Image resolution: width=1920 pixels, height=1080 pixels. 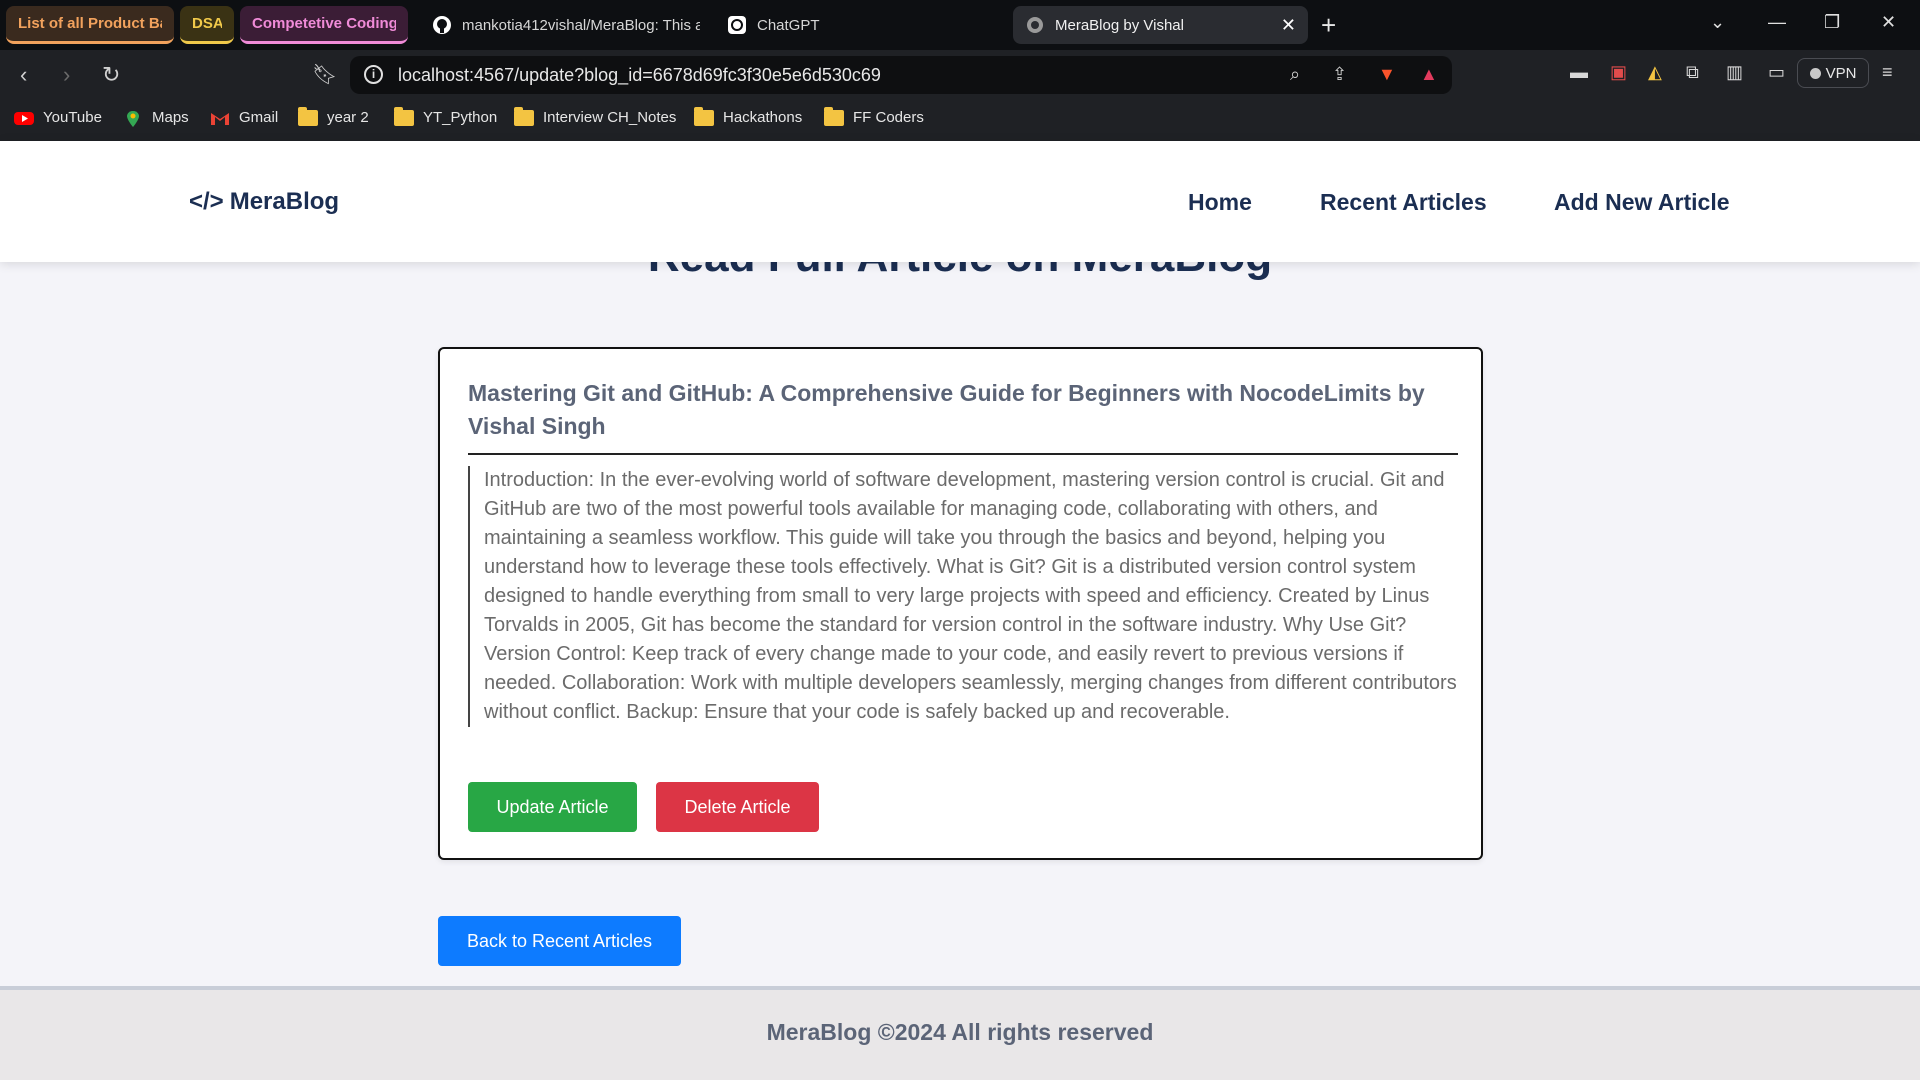 What do you see at coordinates (1288, 25) in the screenshot?
I see `close-tab-icon: ✕` at bounding box center [1288, 25].